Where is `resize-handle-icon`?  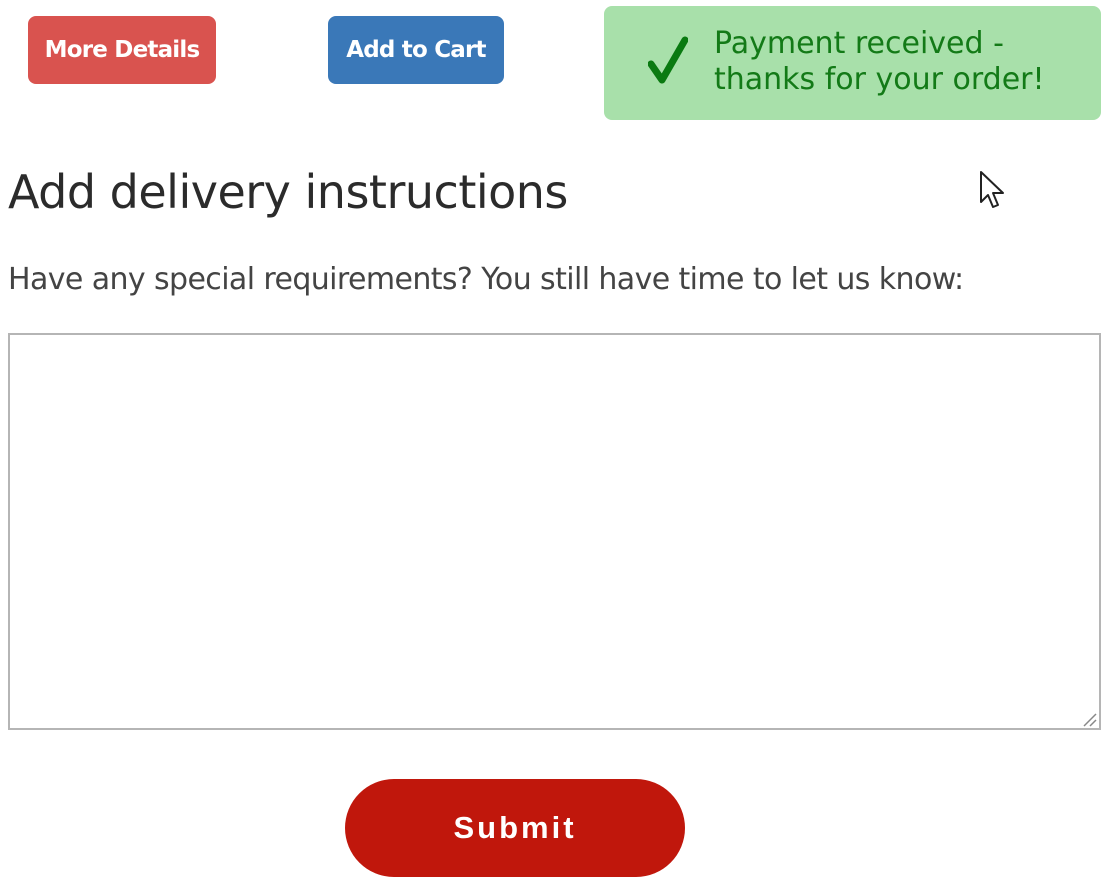
resize-handle-icon is located at coordinates (1089, 719).